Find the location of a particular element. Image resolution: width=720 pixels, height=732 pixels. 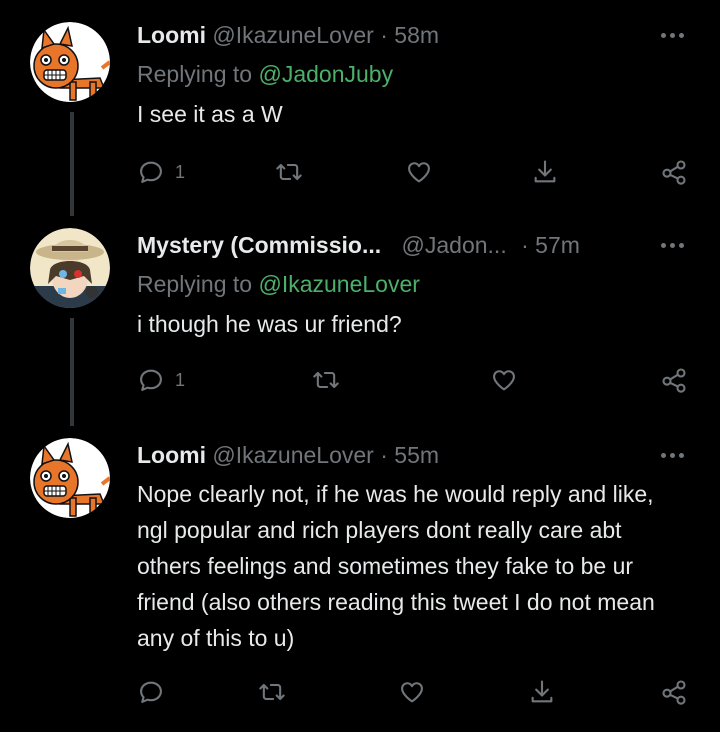

reply-button is located at coordinates (156, 692).